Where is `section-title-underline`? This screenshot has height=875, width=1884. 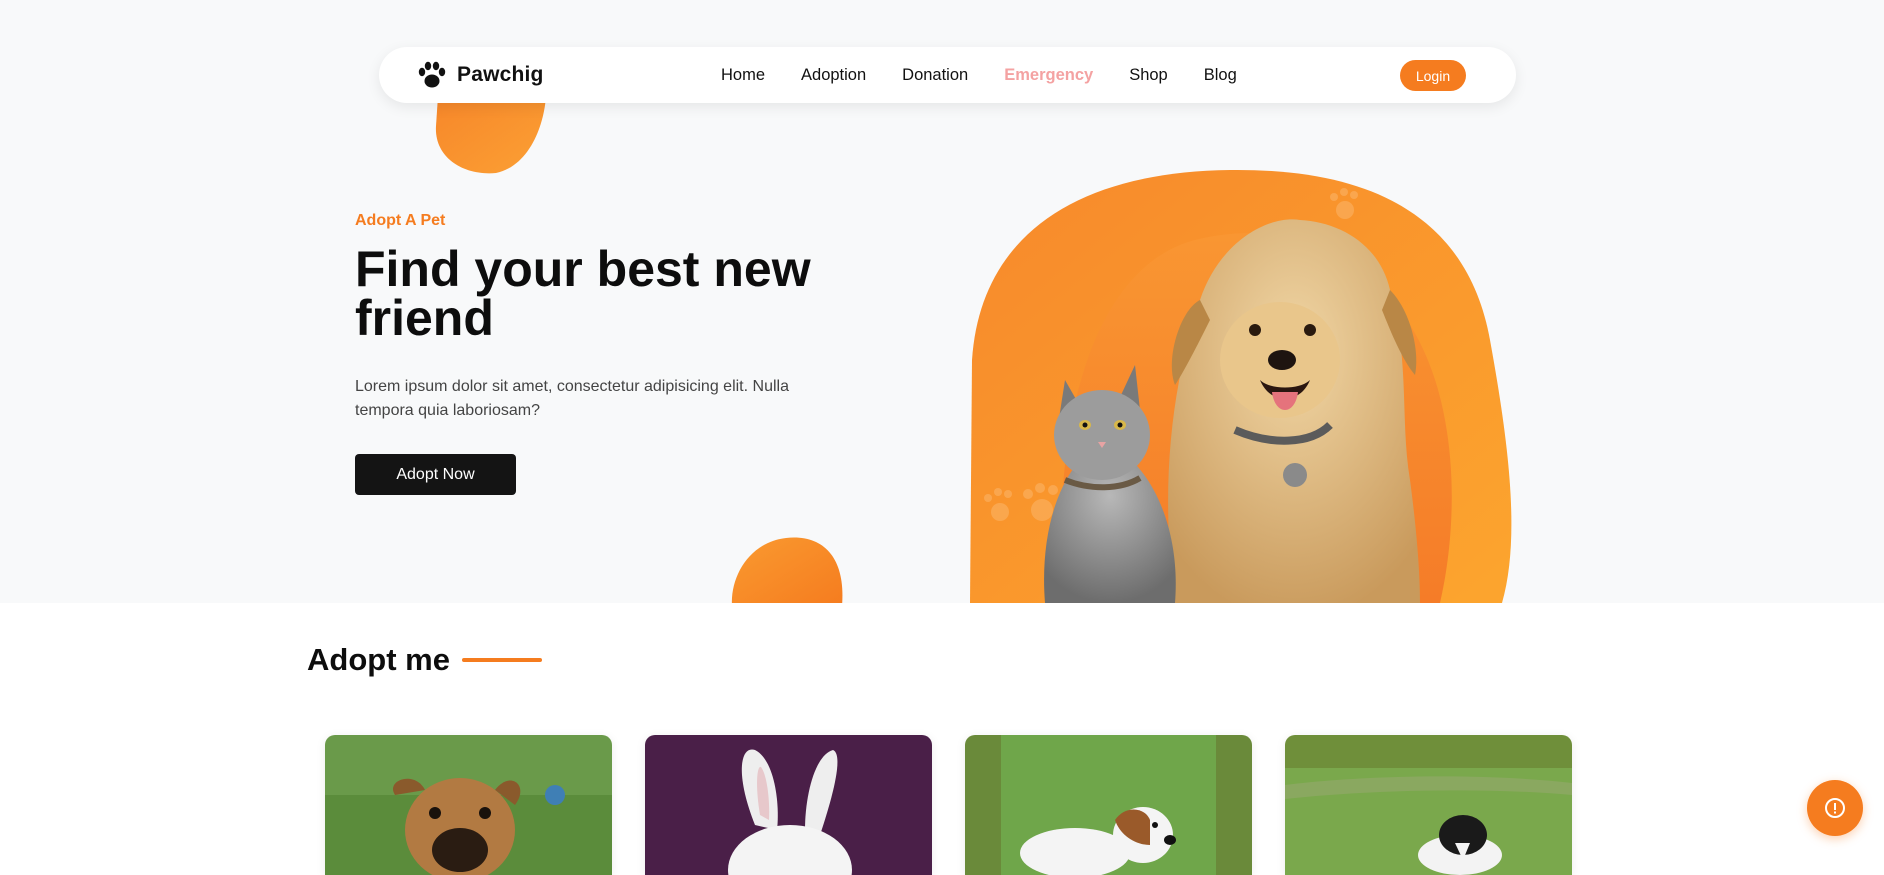 section-title-underline is located at coordinates (502, 660).